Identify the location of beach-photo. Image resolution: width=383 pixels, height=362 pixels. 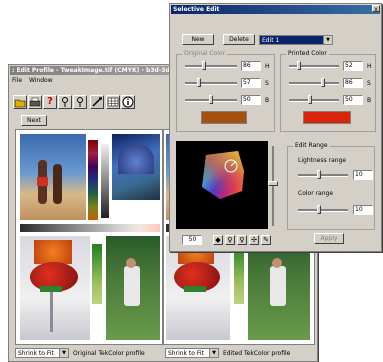
(53, 177).